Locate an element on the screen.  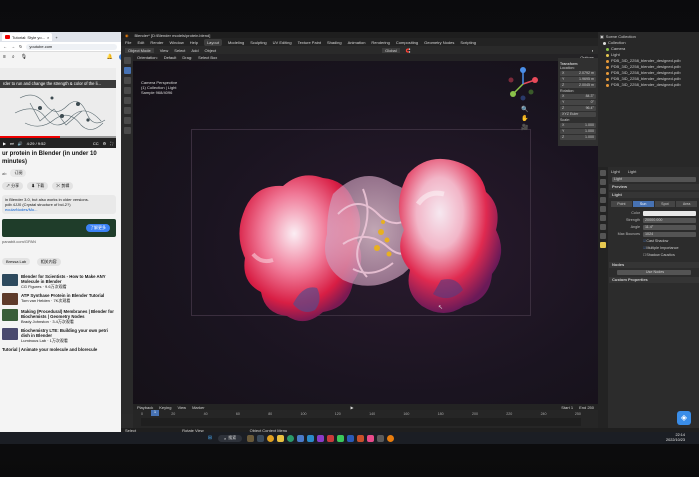
cast-shadow-checkbox: ☑ Cast Shadow is located at coordinates (654, 241).